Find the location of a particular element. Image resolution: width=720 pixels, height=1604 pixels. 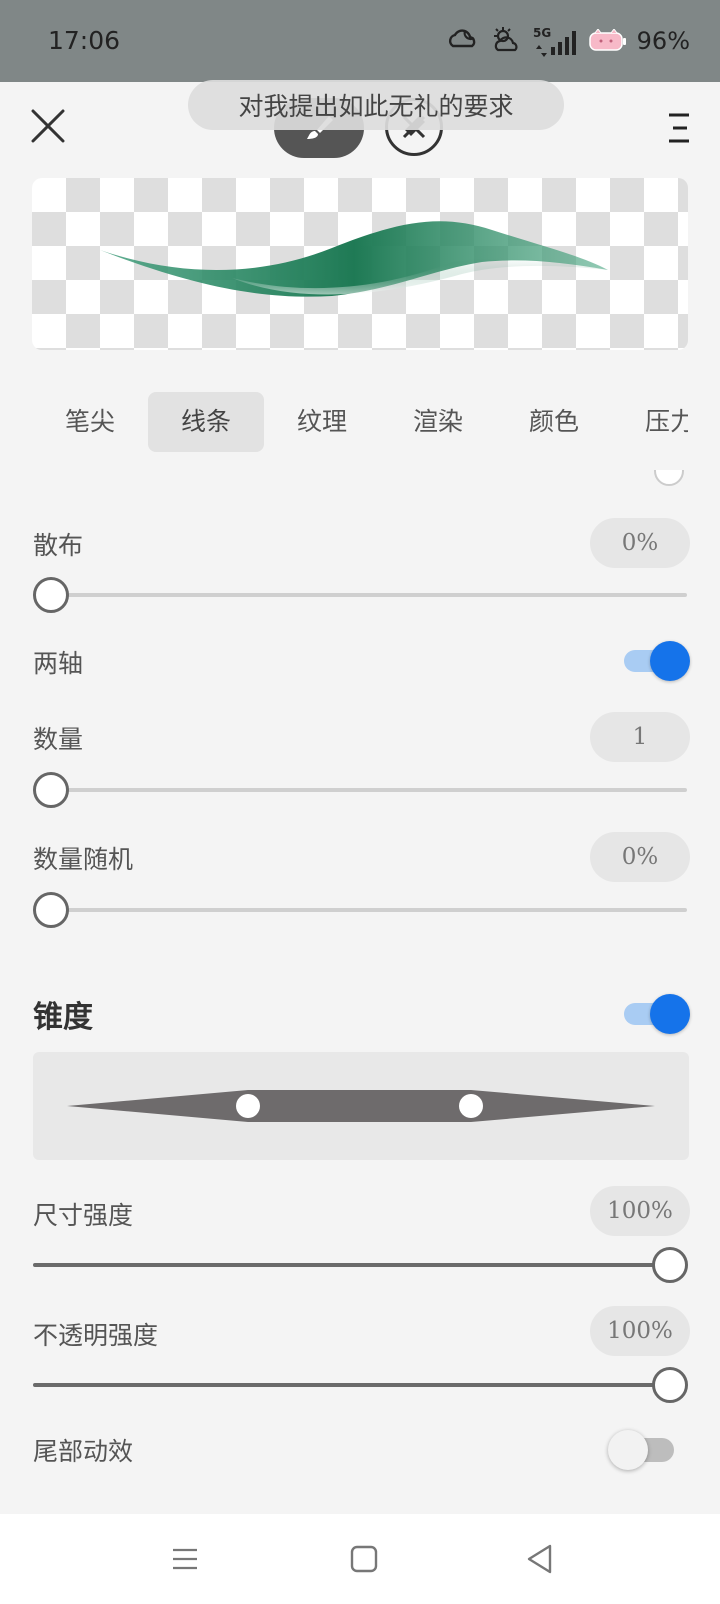

count-random-slider-thumb is located at coordinates (51, 910).